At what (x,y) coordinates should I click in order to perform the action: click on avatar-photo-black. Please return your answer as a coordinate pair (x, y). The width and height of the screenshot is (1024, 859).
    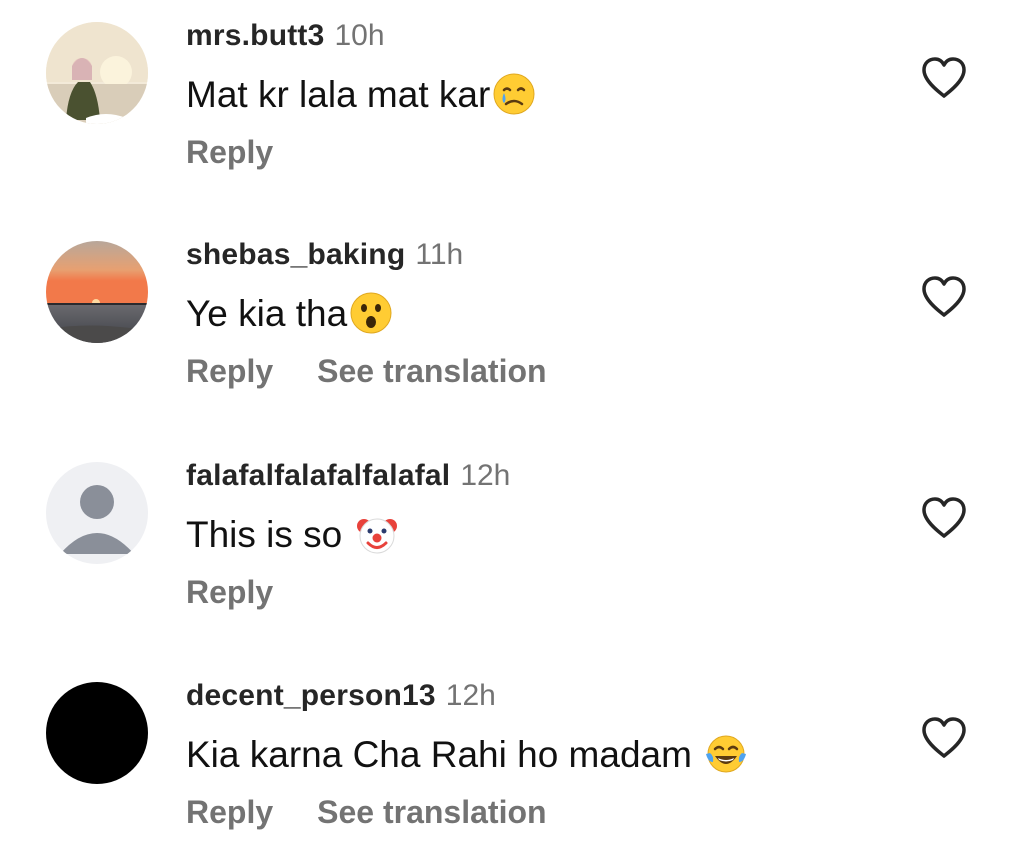
    Looking at the image, I should click on (97, 733).